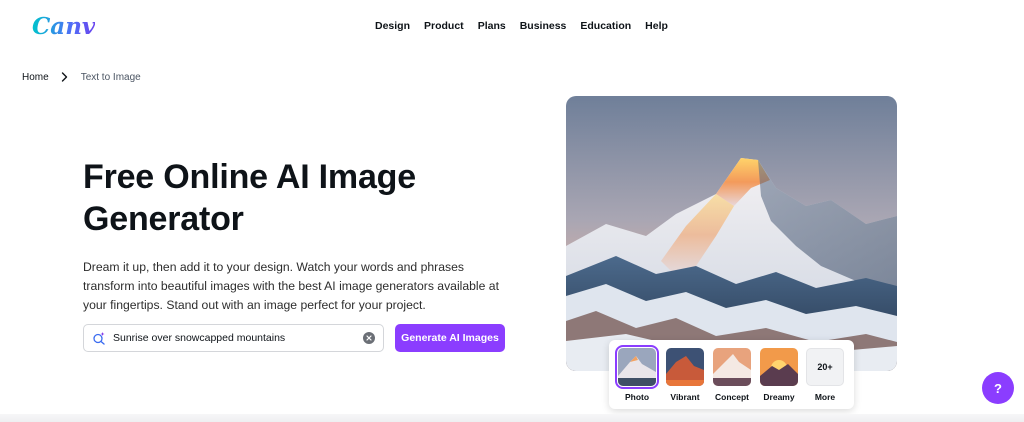 The image size is (1024, 422). I want to click on more-styles-count: 20+, so click(825, 367).